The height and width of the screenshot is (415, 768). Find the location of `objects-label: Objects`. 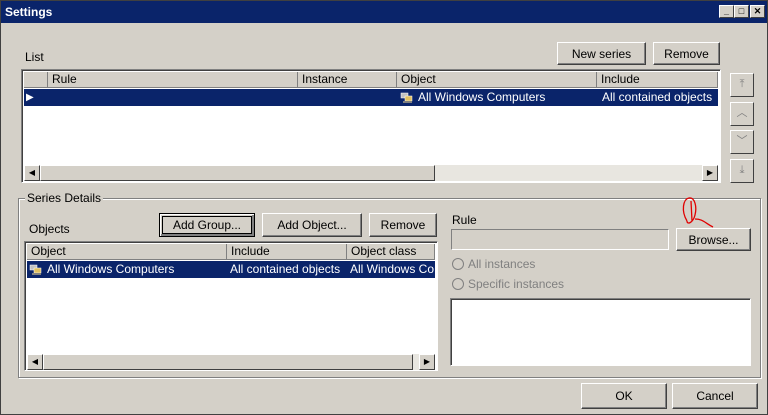

objects-label: Objects is located at coordinates (49, 229).